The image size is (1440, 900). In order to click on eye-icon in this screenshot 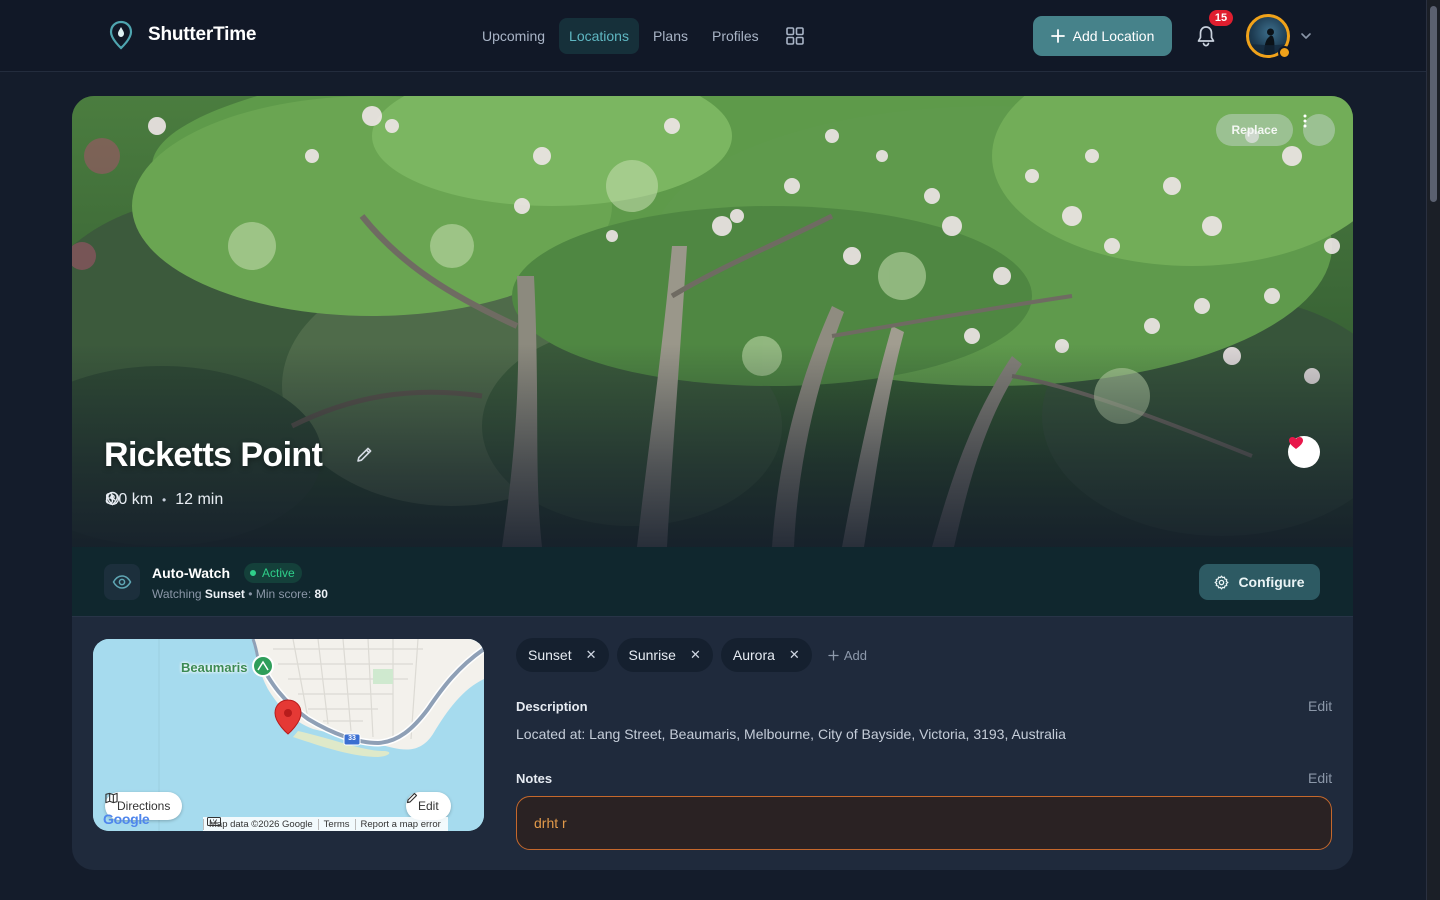, I will do `click(122, 582)`.